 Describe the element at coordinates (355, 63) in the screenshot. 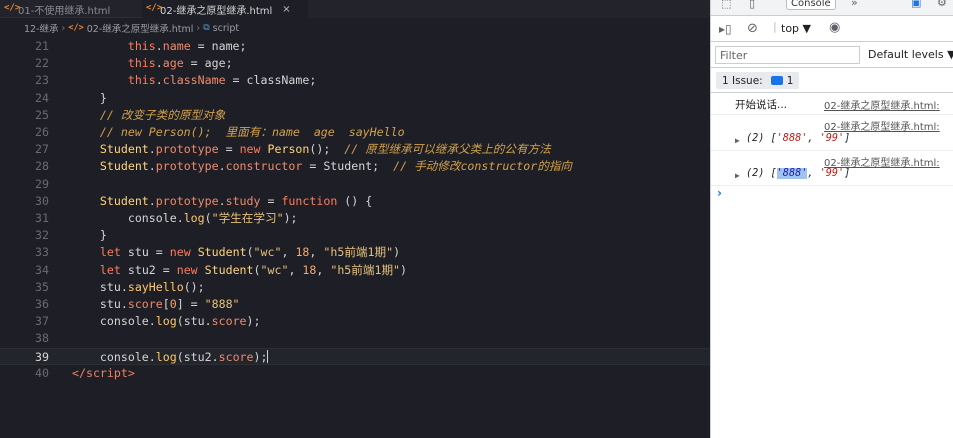

I see `code-line: 22 this.age = age;` at that location.